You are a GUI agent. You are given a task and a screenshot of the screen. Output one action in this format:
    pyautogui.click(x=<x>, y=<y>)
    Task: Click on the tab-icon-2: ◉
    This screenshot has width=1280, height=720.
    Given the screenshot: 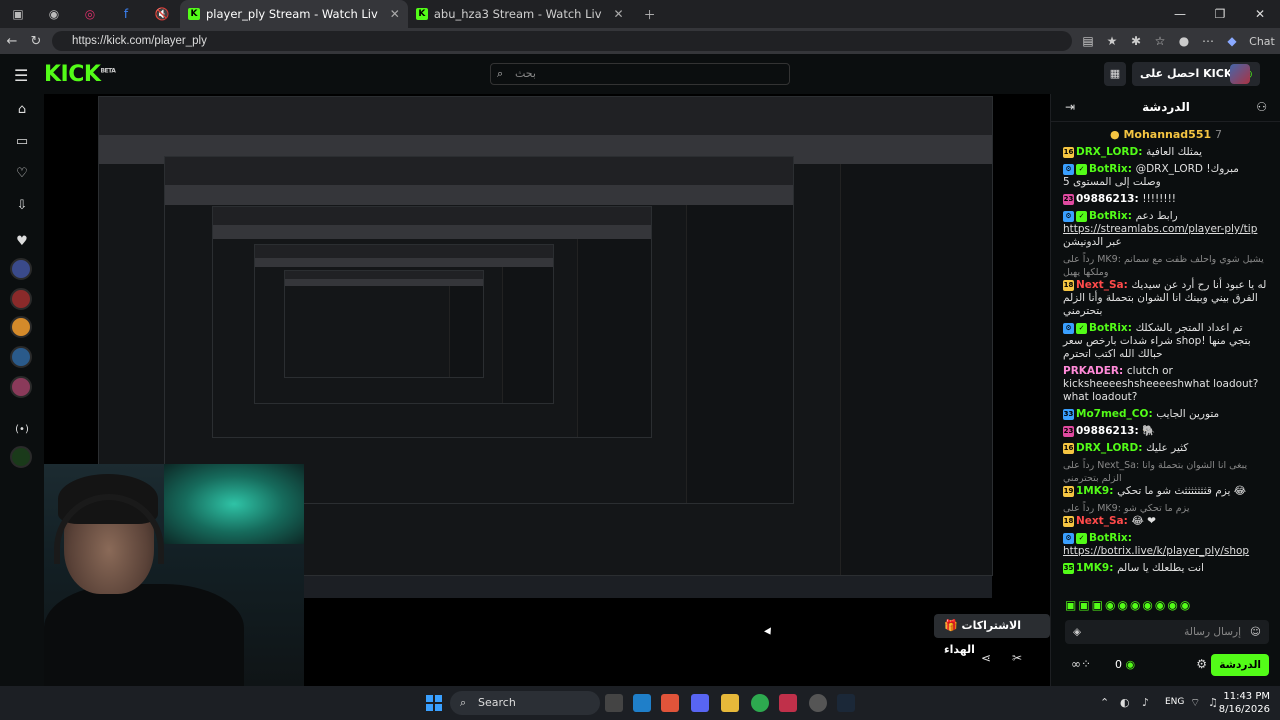 What is the action you would take?
    pyautogui.click(x=54, y=14)
    